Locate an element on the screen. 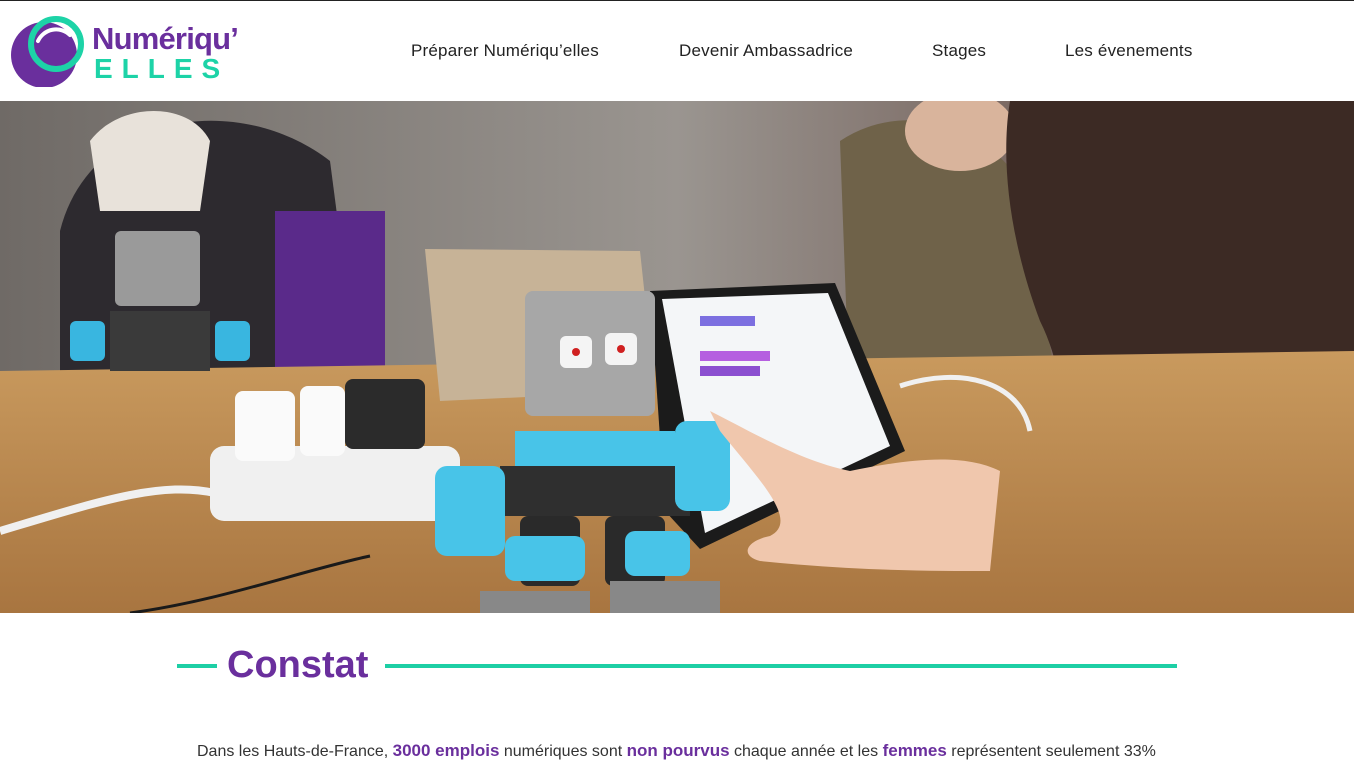 This screenshot has height=768, width=1354. nav-item-evenements: Les évenements is located at coordinates (1129, 51).